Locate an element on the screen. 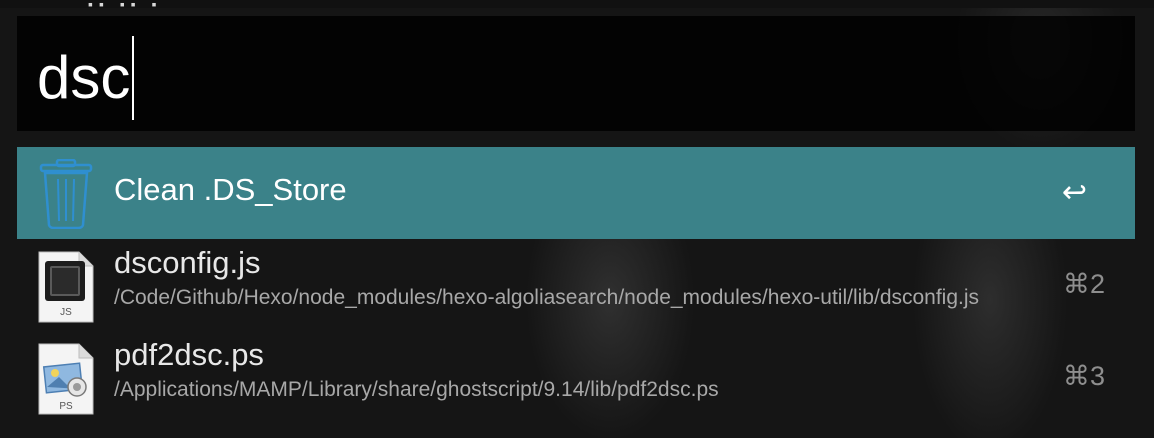 The height and width of the screenshot is (438, 1154). background-text: ▪▪ ▪▪ ▪ is located at coordinates (125, 6).